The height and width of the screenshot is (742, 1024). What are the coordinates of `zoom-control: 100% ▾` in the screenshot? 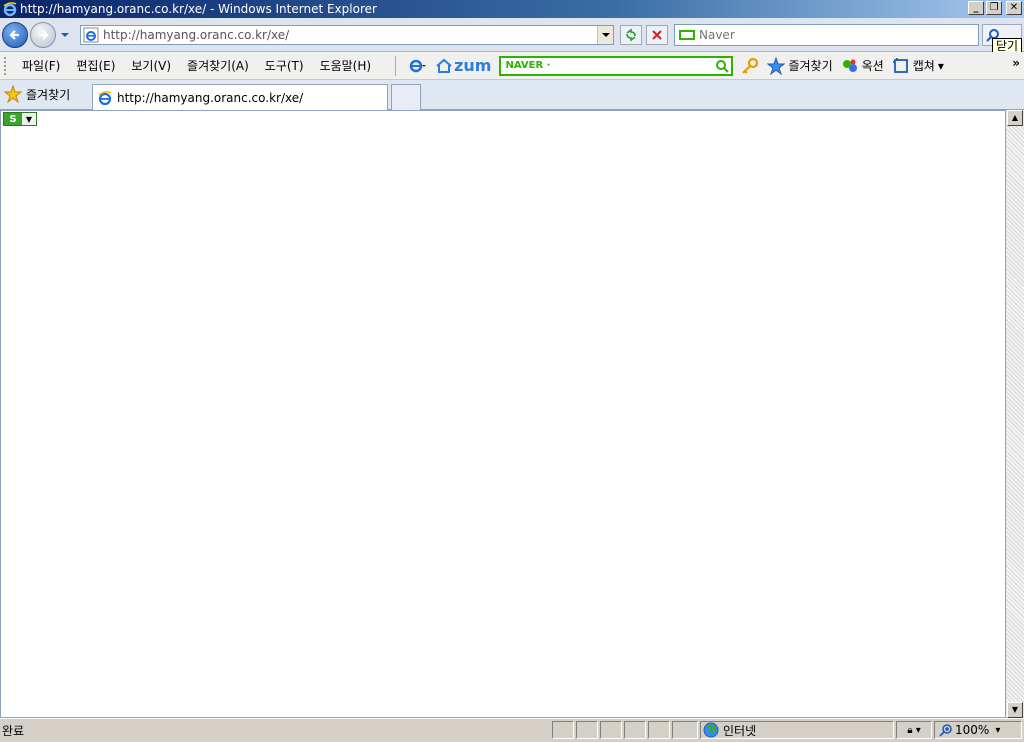 It's located at (978, 730).